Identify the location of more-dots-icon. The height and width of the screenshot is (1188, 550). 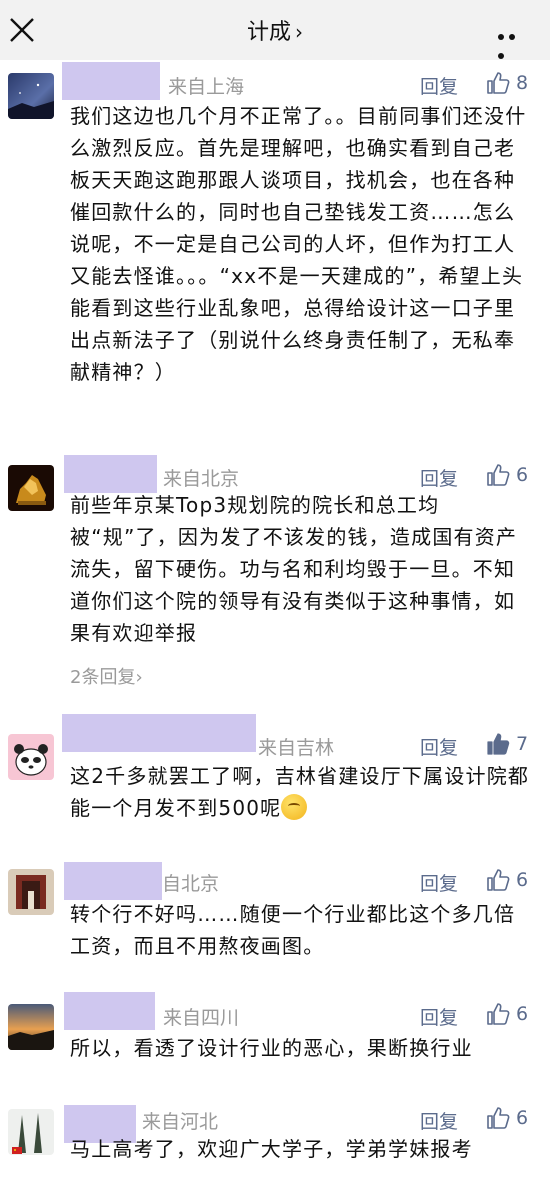
(513, 42).